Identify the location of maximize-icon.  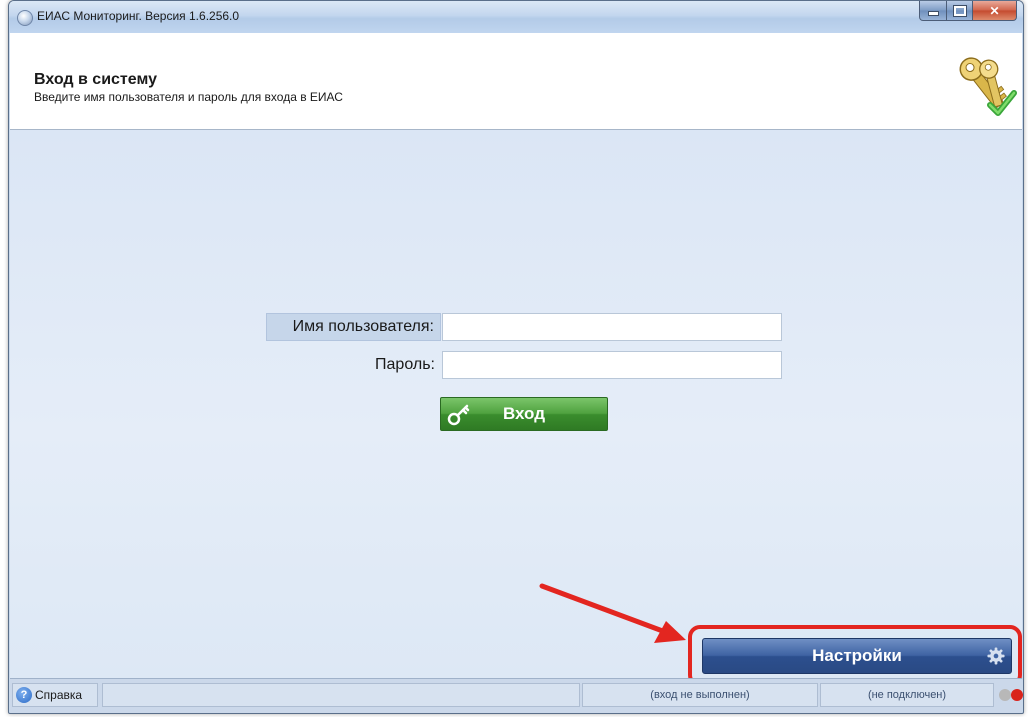
(959, 10).